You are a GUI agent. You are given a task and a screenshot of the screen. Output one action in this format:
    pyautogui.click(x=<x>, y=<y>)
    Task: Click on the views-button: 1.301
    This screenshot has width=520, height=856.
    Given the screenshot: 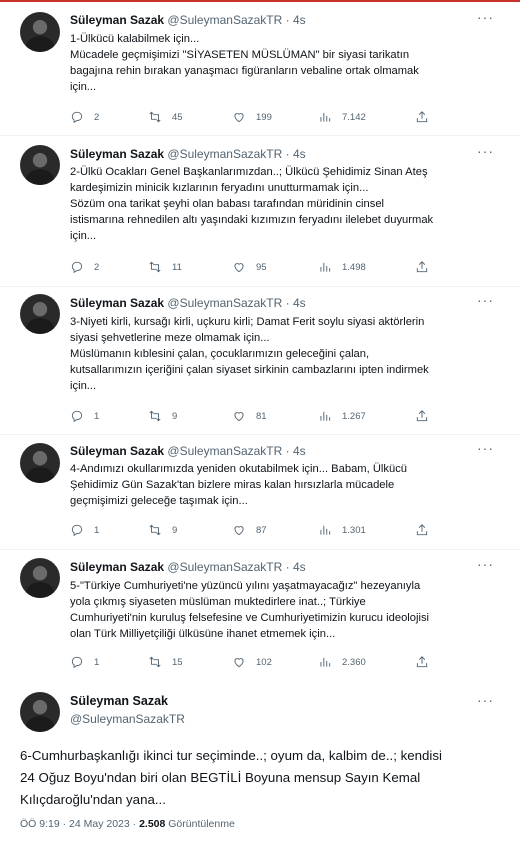 What is the action you would take?
    pyautogui.click(x=342, y=530)
    